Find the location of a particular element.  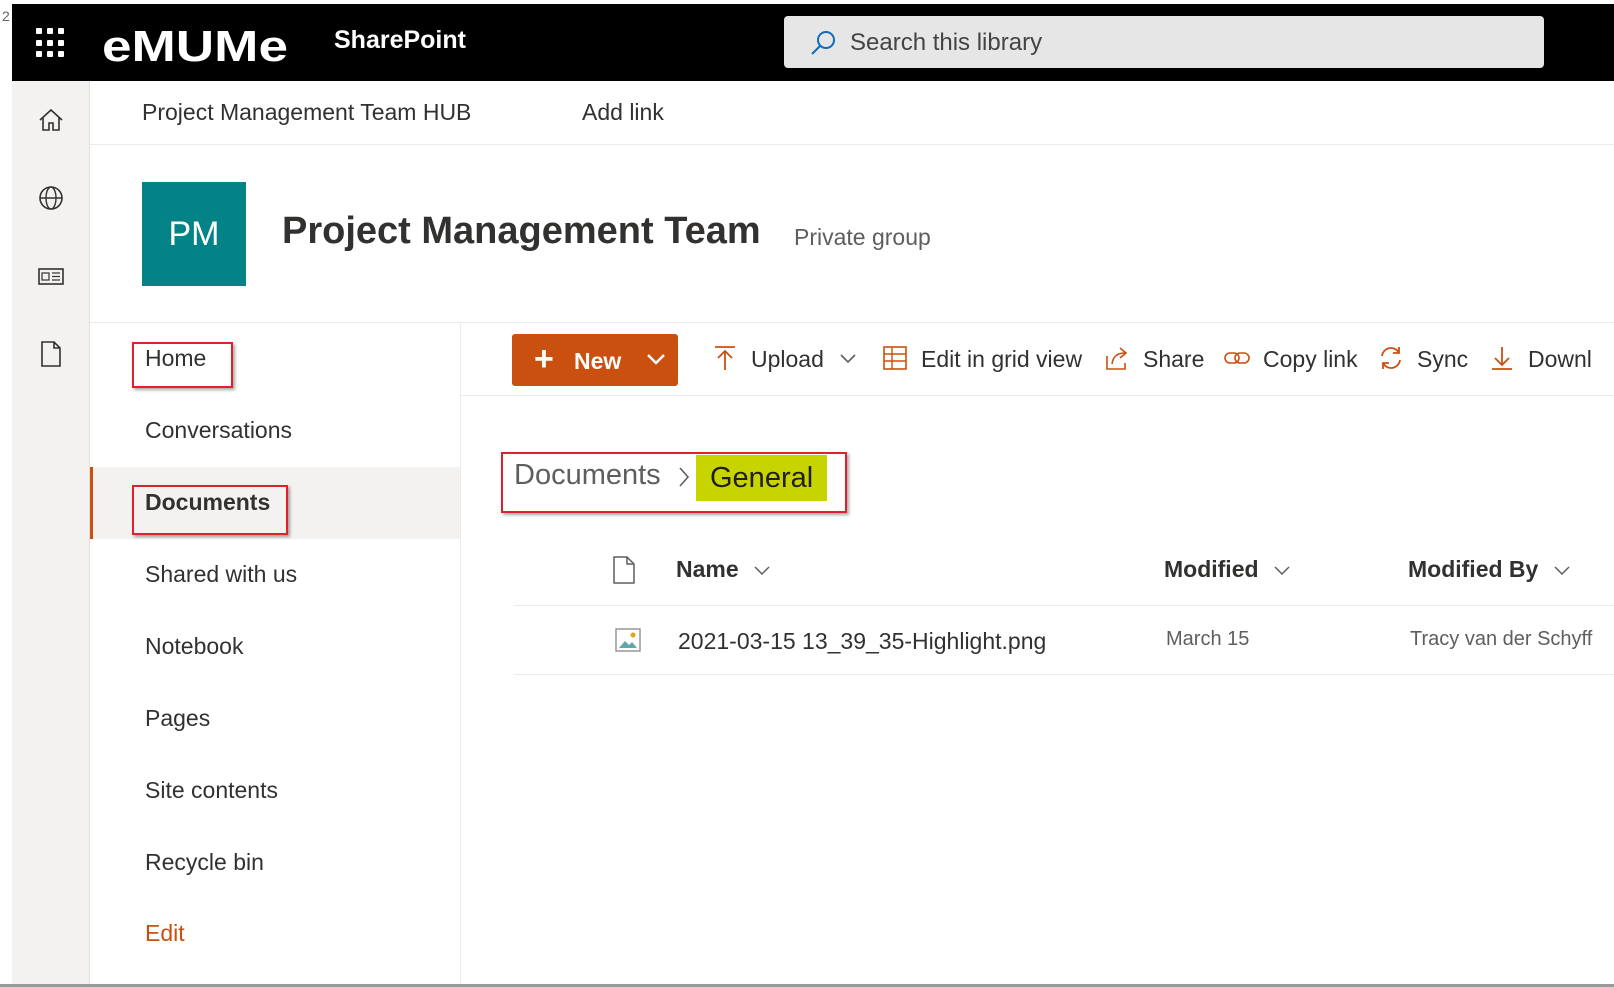

sync-label: Sync is located at coordinates (1443, 359).